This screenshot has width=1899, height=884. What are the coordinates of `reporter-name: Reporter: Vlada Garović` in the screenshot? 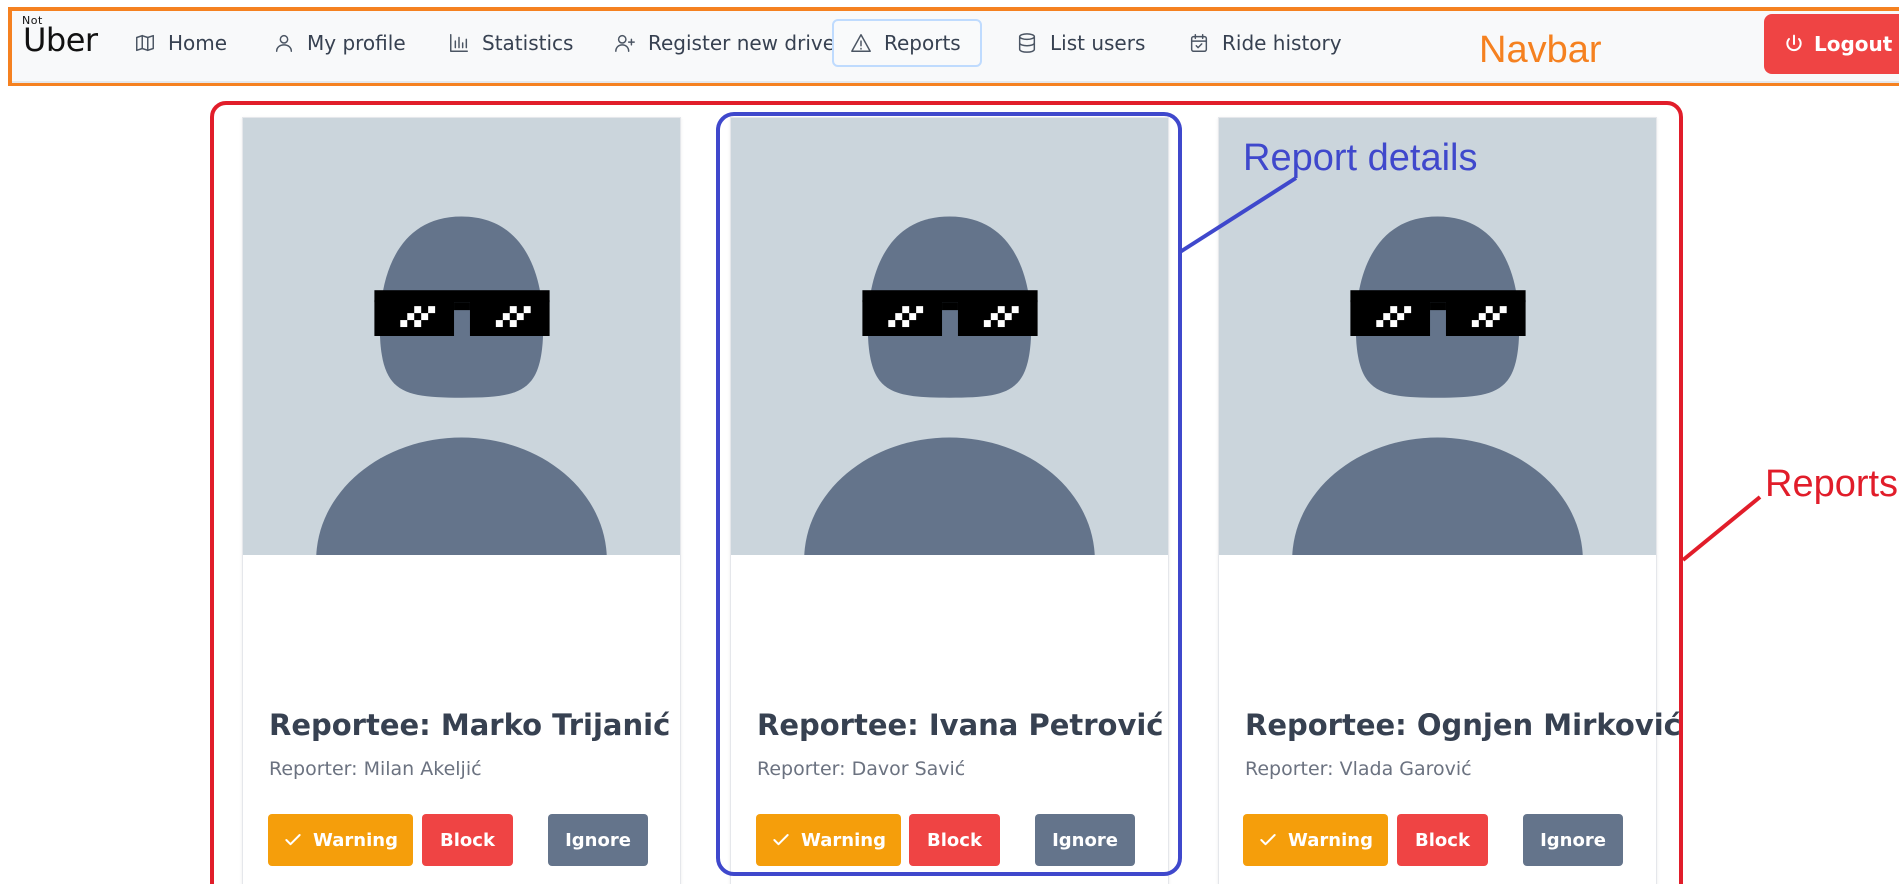 It's located at (1358, 769).